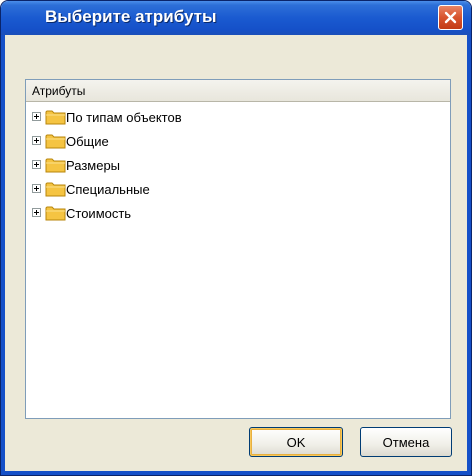 The height and width of the screenshot is (476, 472). Describe the element at coordinates (232, 190) in the screenshot. I see `tree-item-special: Специальные` at that location.